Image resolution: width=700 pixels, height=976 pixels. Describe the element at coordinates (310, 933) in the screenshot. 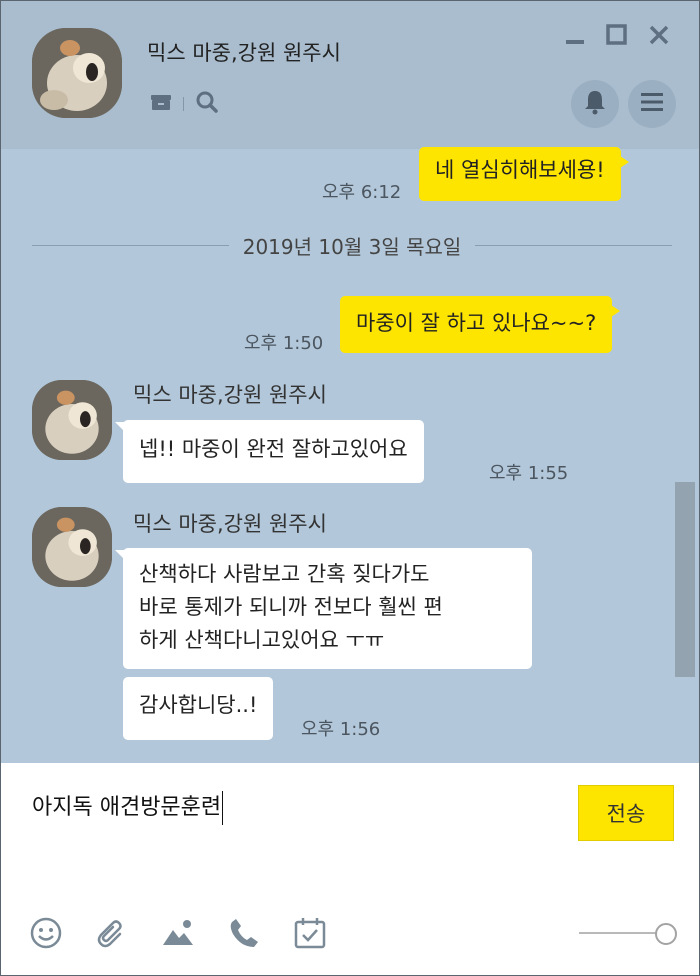

I see `calendar-icon` at that location.